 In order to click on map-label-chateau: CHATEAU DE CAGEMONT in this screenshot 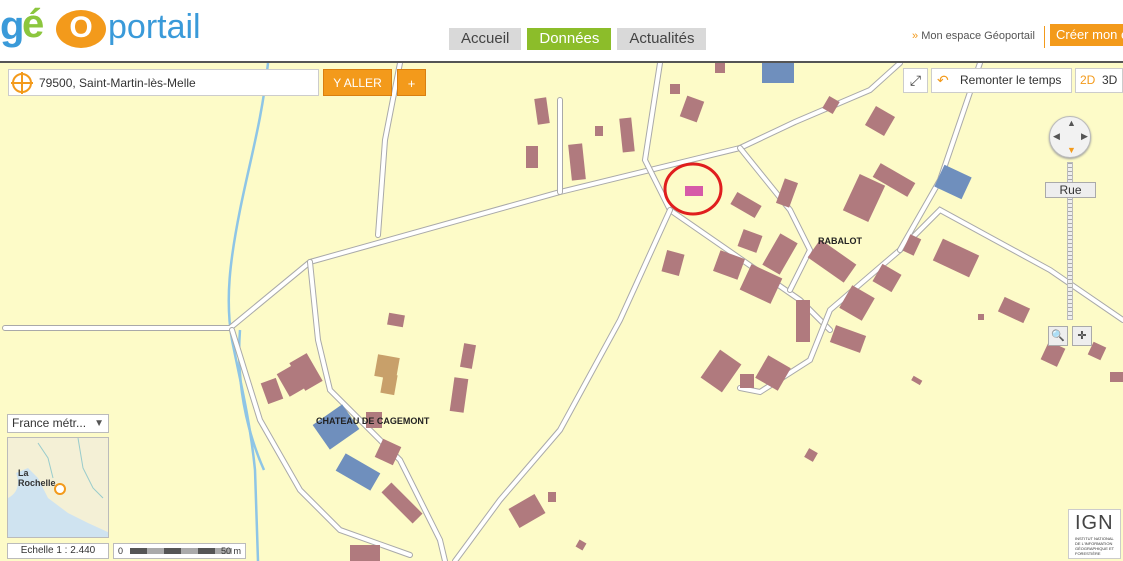, I will do `click(373, 421)`.